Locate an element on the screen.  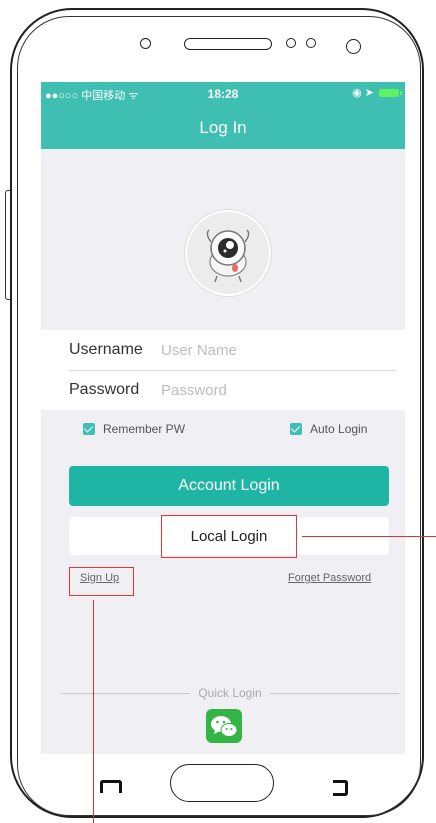
location-icon: ◉ ➤ is located at coordinates (363, 93).